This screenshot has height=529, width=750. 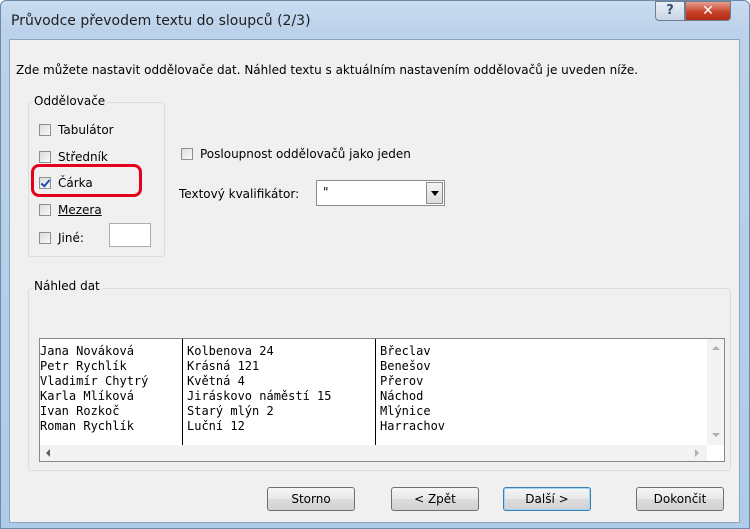 I want to click on close-icon: ✕, so click(x=708, y=11).